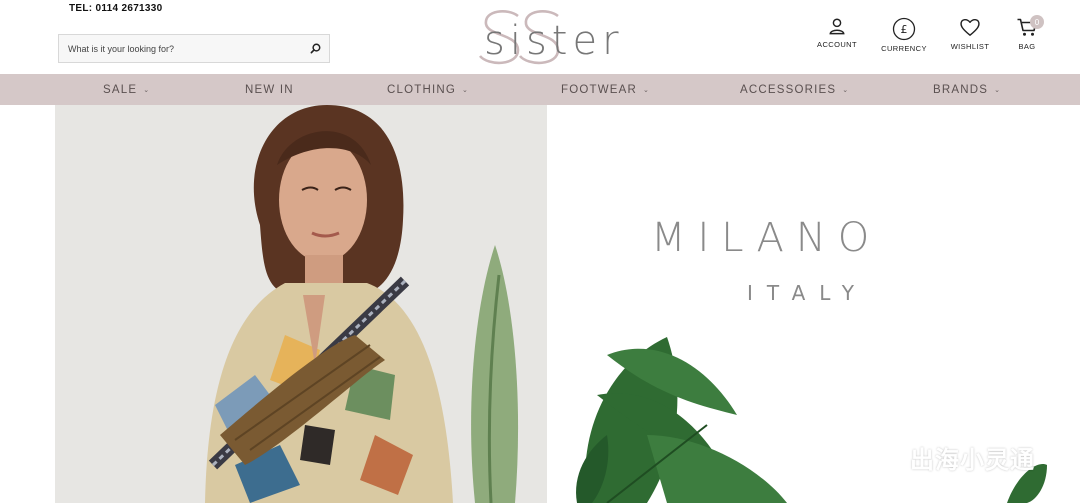 Image resolution: width=1080 pixels, height=503 pixels. I want to click on watermark-text: 出海小灵通, so click(972, 460).